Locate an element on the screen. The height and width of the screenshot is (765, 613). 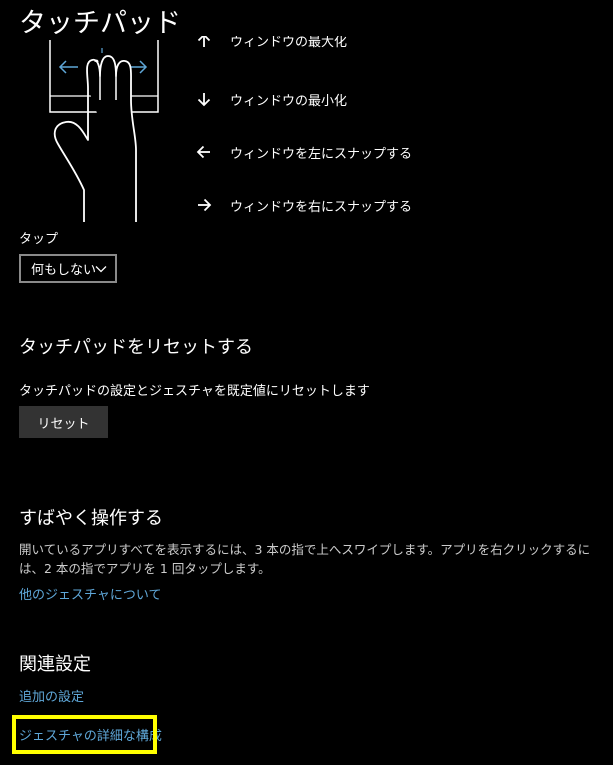
gesture-label: ウィンドウを右にスナップする is located at coordinates (321, 207).